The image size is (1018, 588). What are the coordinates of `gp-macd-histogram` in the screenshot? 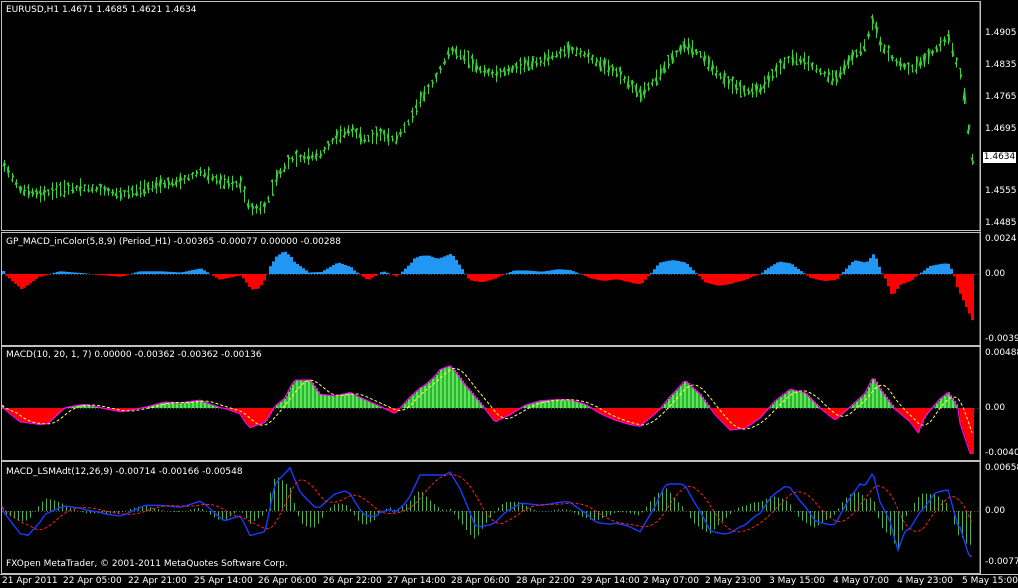 It's located at (488, 286).